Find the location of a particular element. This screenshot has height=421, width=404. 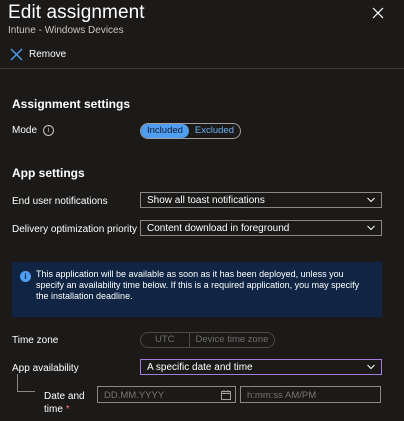

time-input: h:mm:ss AM/PM is located at coordinates (310, 394).